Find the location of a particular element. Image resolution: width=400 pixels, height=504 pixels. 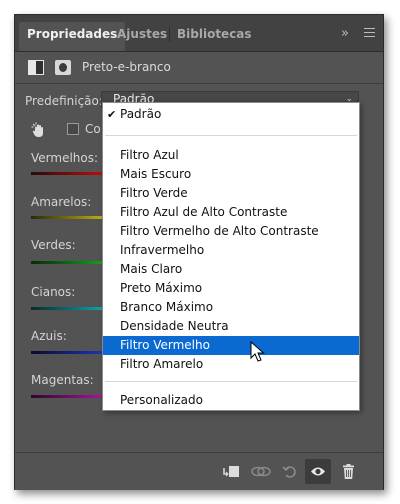

slider-label-blues: Azuis: is located at coordinates (49, 336).